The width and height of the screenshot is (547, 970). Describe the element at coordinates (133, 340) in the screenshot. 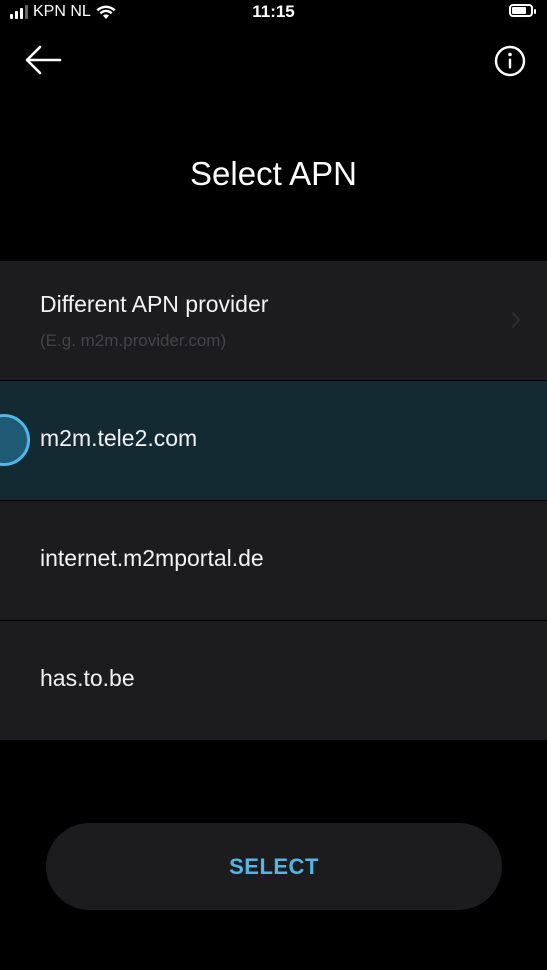

I see `apn-custom-placeholder: (E.g. m2m.provider.com)` at that location.